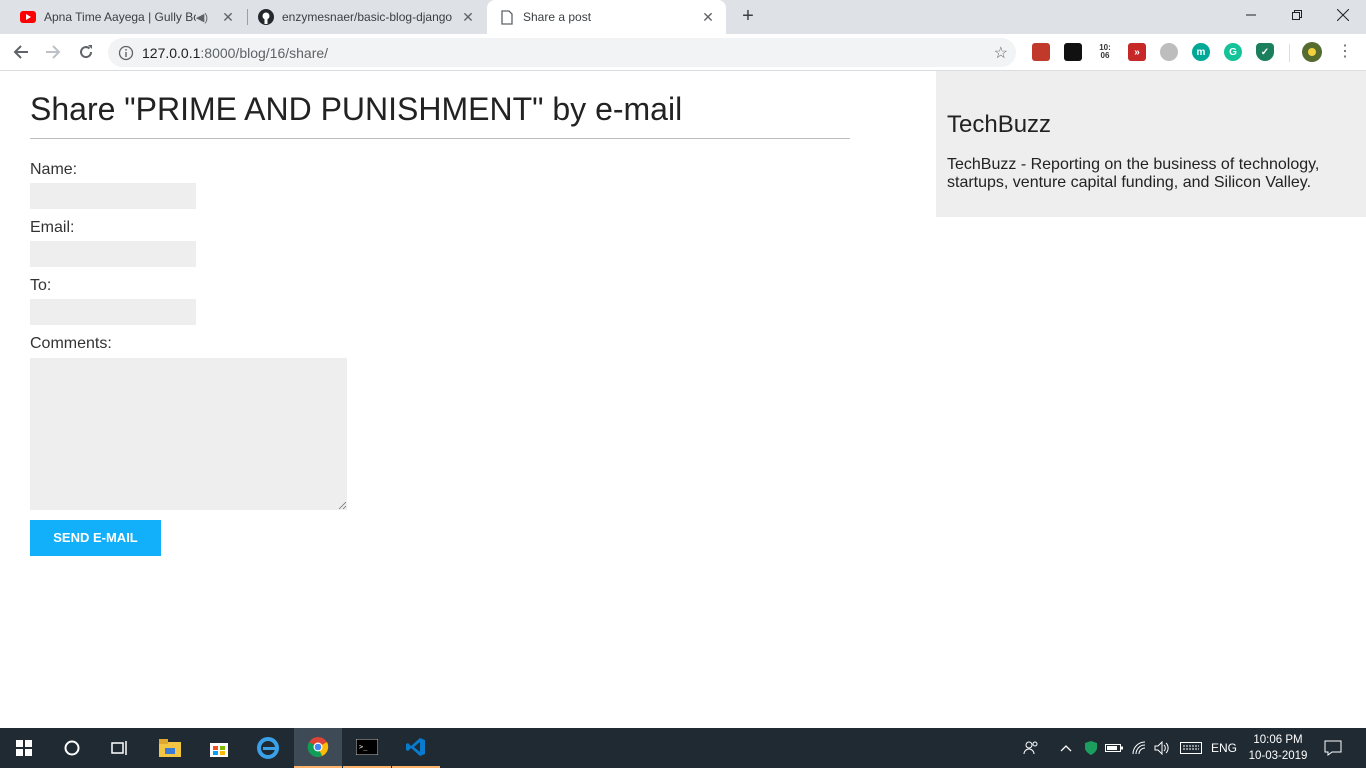 This screenshot has width=1366, height=768. I want to click on tab-github: enzymesnaer/basic-blog-django ✕, so click(367, 17).